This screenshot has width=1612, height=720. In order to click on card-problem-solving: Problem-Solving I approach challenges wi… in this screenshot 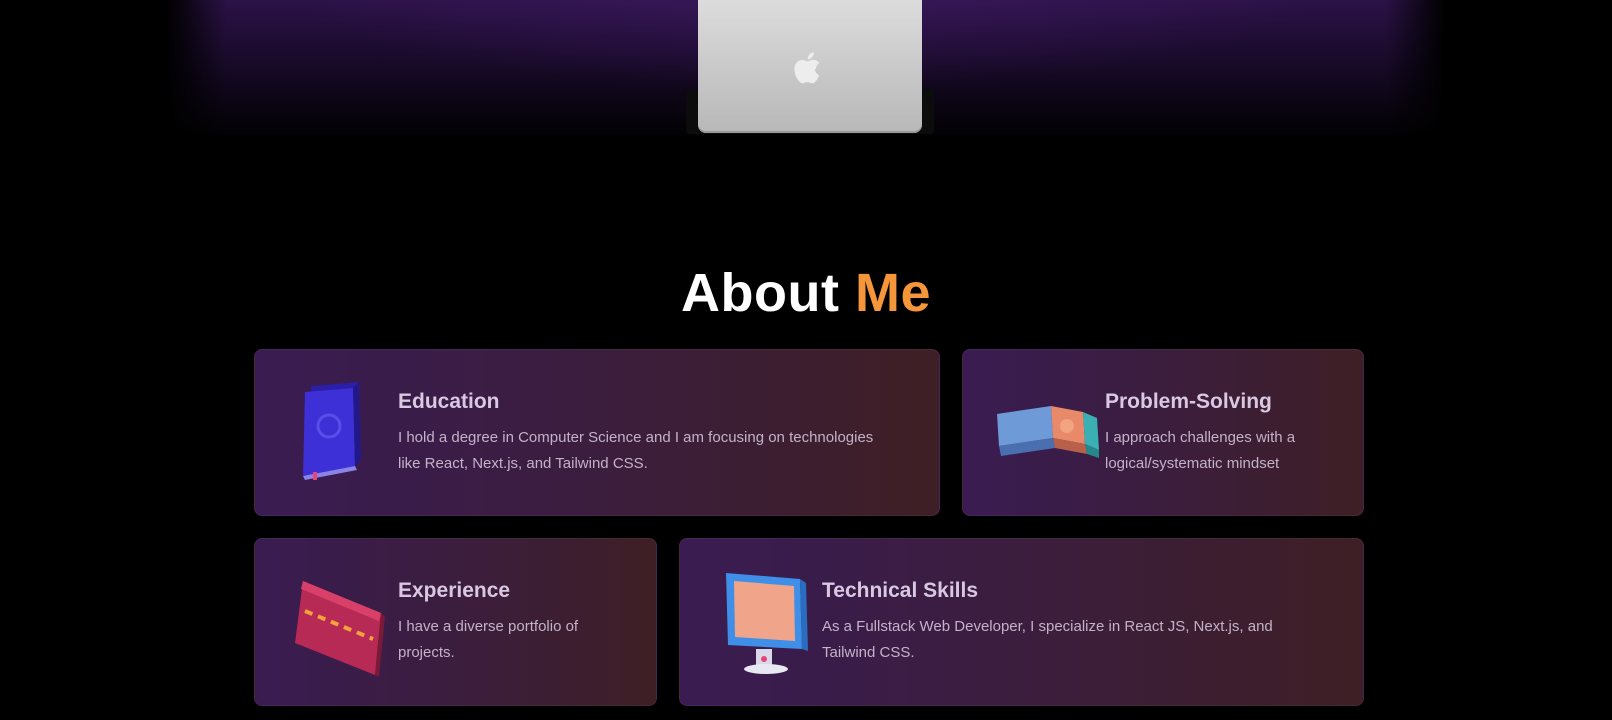, I will do `click(1163, 432)`.